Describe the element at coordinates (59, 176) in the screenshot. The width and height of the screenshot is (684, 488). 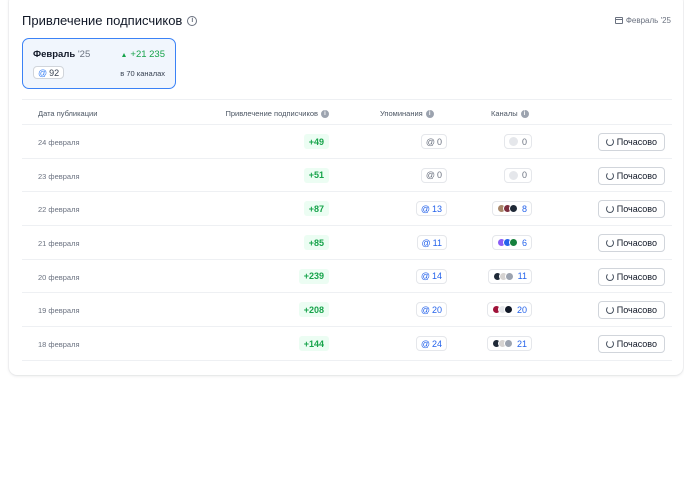
I see `row-date: 23 февраля` at that location.